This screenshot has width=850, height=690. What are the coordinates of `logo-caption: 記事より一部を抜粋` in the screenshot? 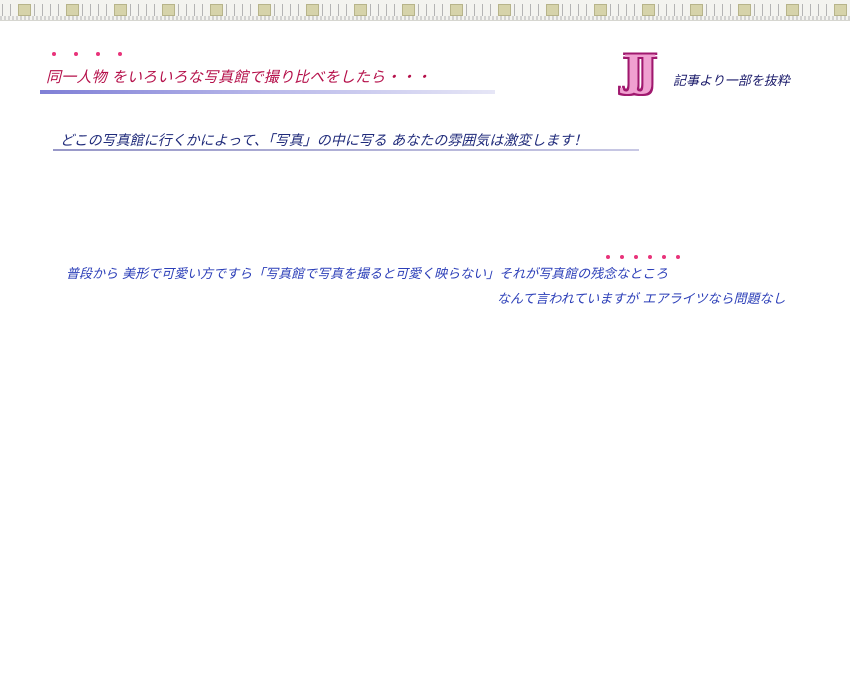 It's located at (731, 81).